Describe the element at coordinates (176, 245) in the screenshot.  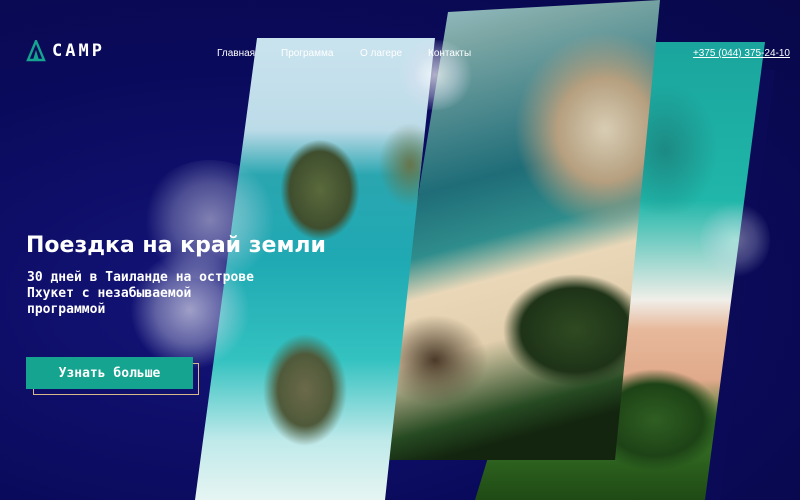
I see `hero-title: Поездка на край земли` at that location.